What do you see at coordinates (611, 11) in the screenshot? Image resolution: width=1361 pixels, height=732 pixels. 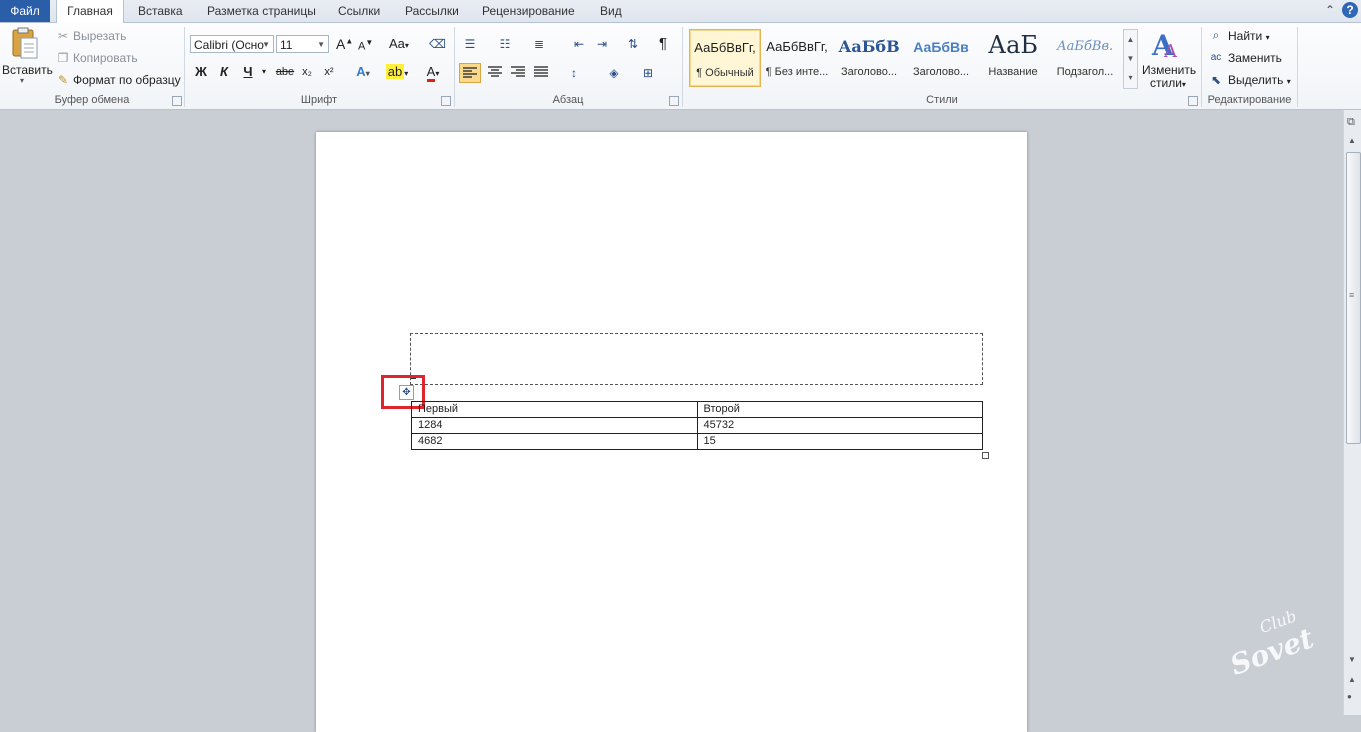 I see `tab-view: Вид` at bounding box center [611, 11].